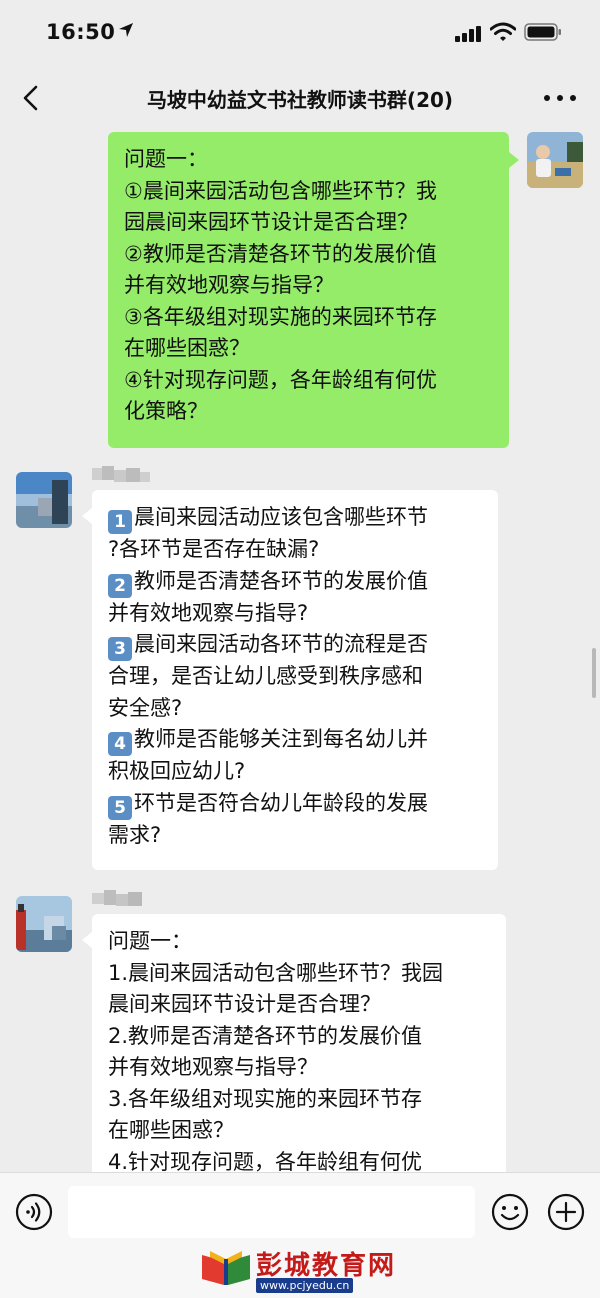 The width and height of the screenshot is (600, 1298). I want to click on avatar-self, so click(555, 160).